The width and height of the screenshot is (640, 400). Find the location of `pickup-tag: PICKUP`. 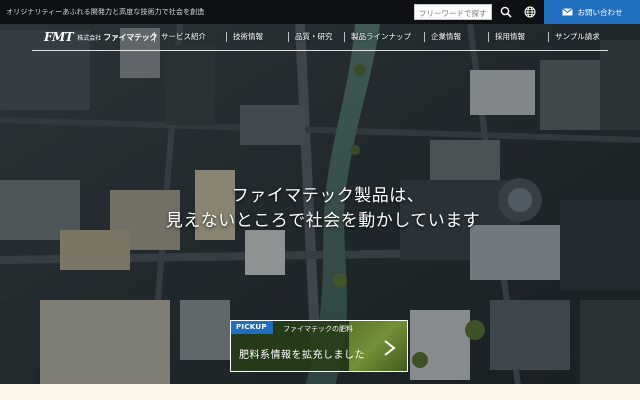

pickup-tag: PICKUP is located at coordinates (252, 327).